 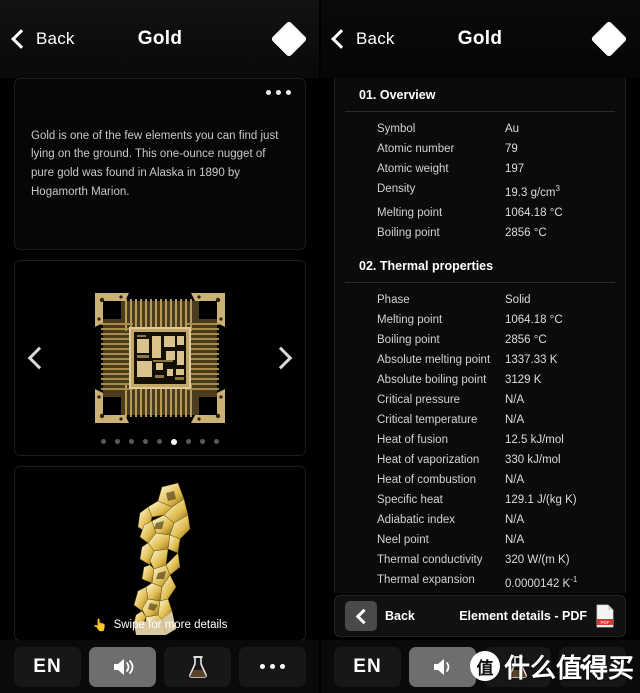 What do you see at coordinates (480, 540) in the screenshot?
I see `property-row: Neel point N/A` at bounding box center [480, 540].